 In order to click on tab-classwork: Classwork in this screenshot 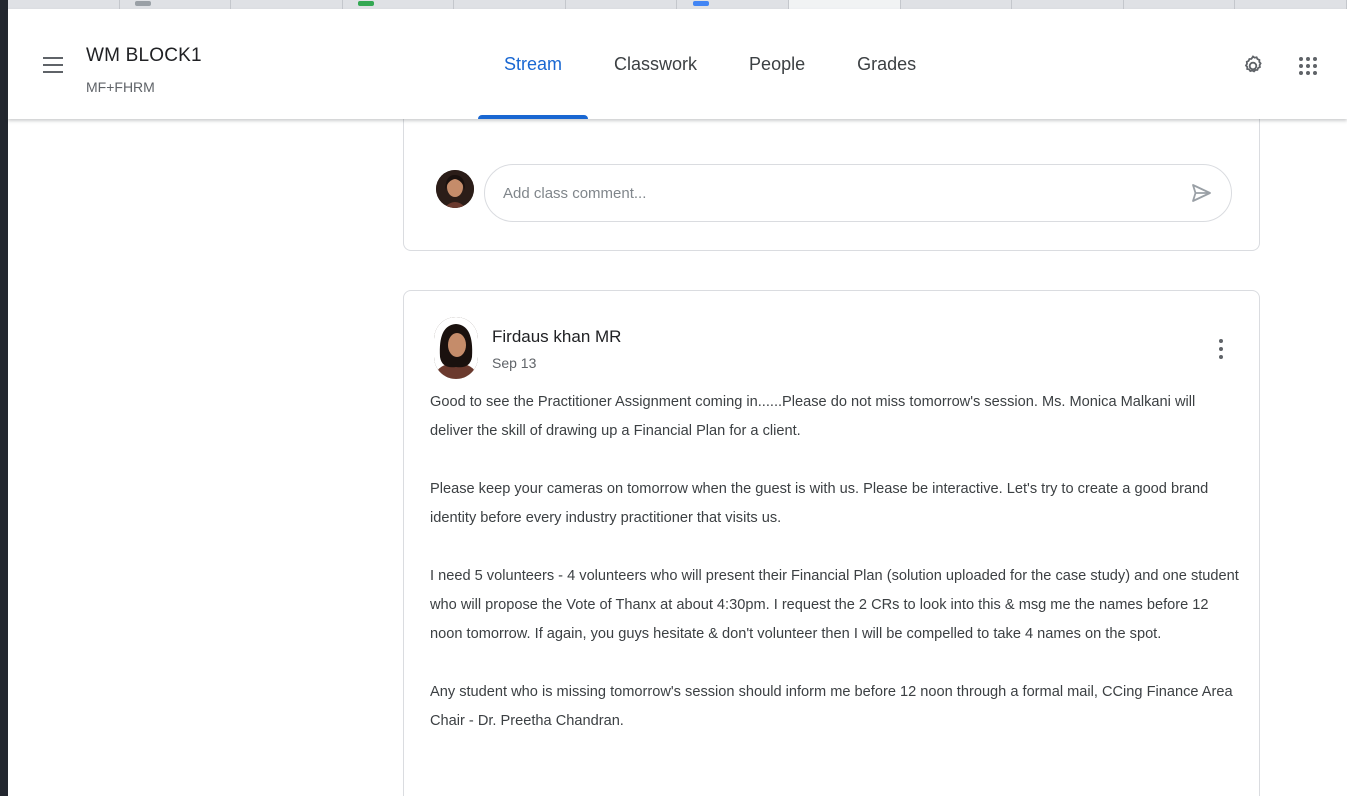, I will do `click(655, 64)`.